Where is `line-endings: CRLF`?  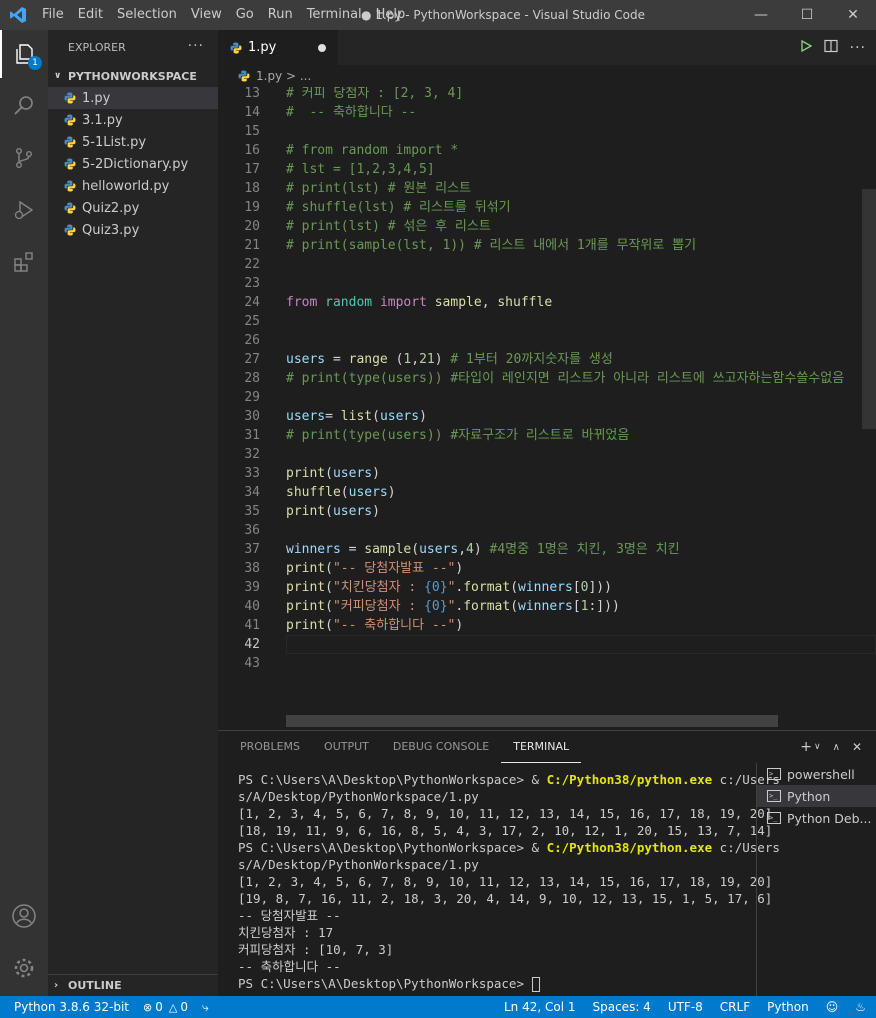 line-endings: CRLF is located at coordinates (735, 1007).